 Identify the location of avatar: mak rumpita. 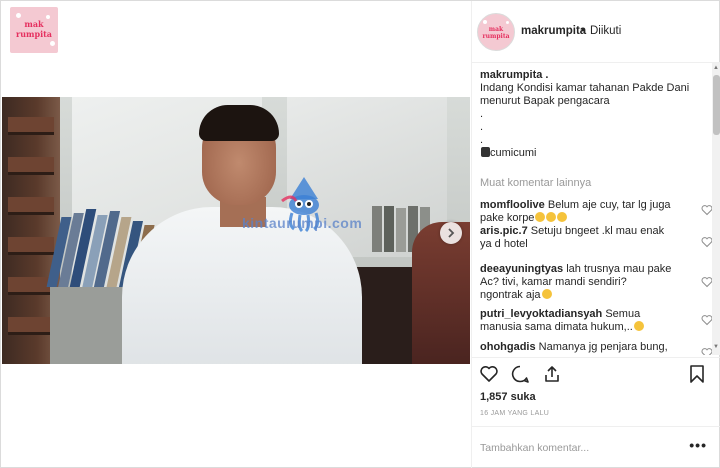
(496, 32).